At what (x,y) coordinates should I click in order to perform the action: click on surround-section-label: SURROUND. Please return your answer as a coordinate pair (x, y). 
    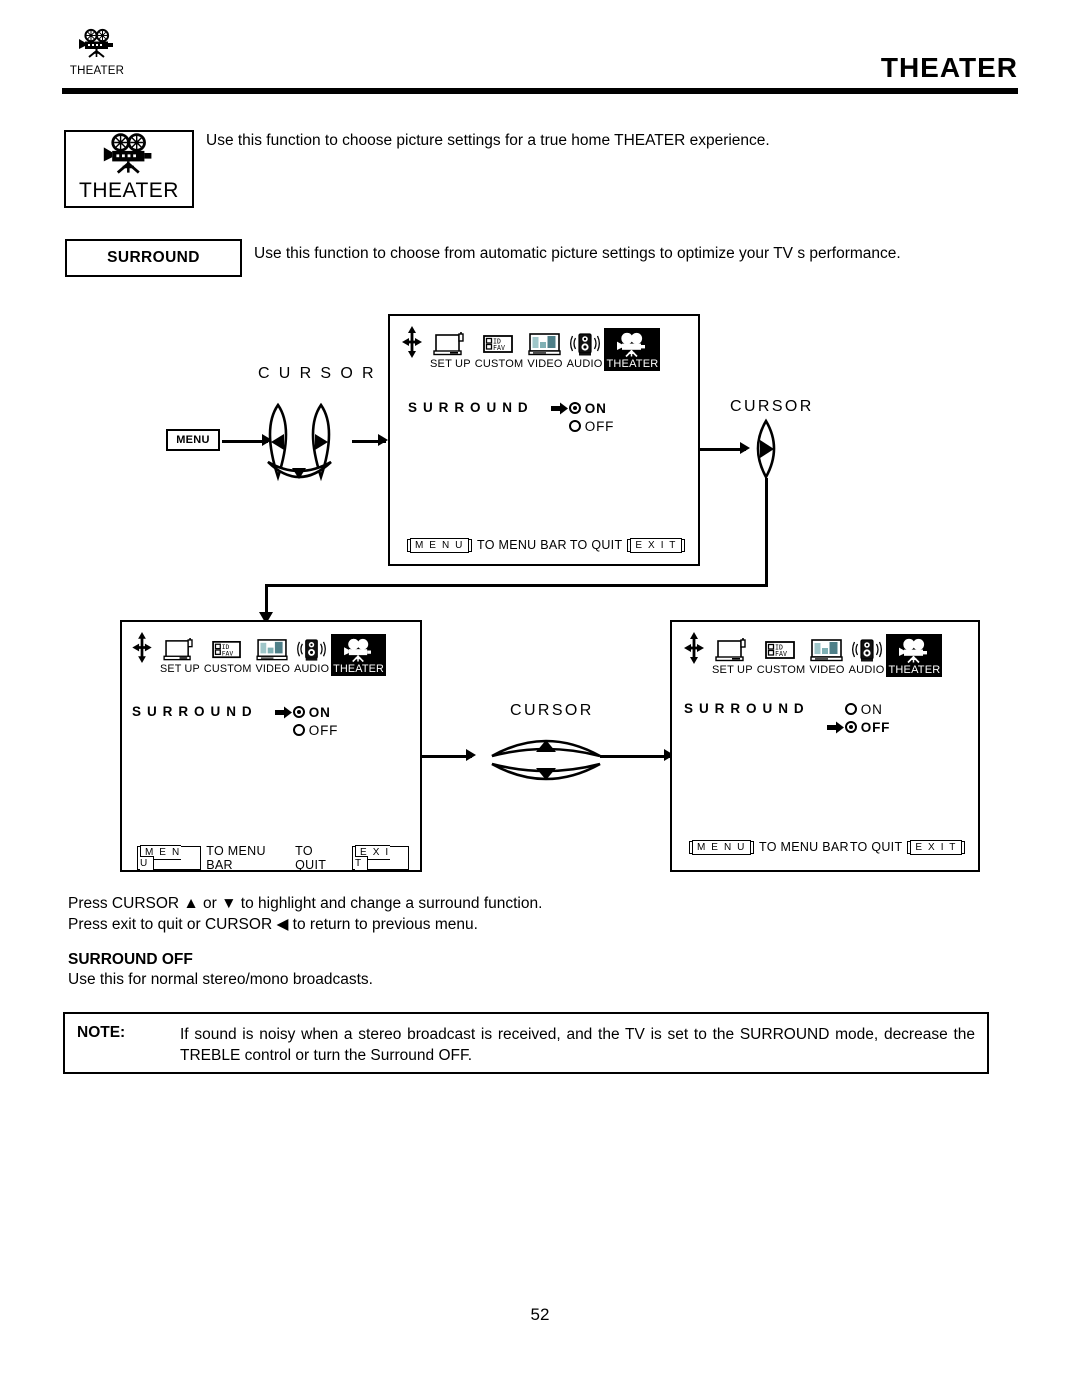
    Looking at the image, I should click on (153, 258).